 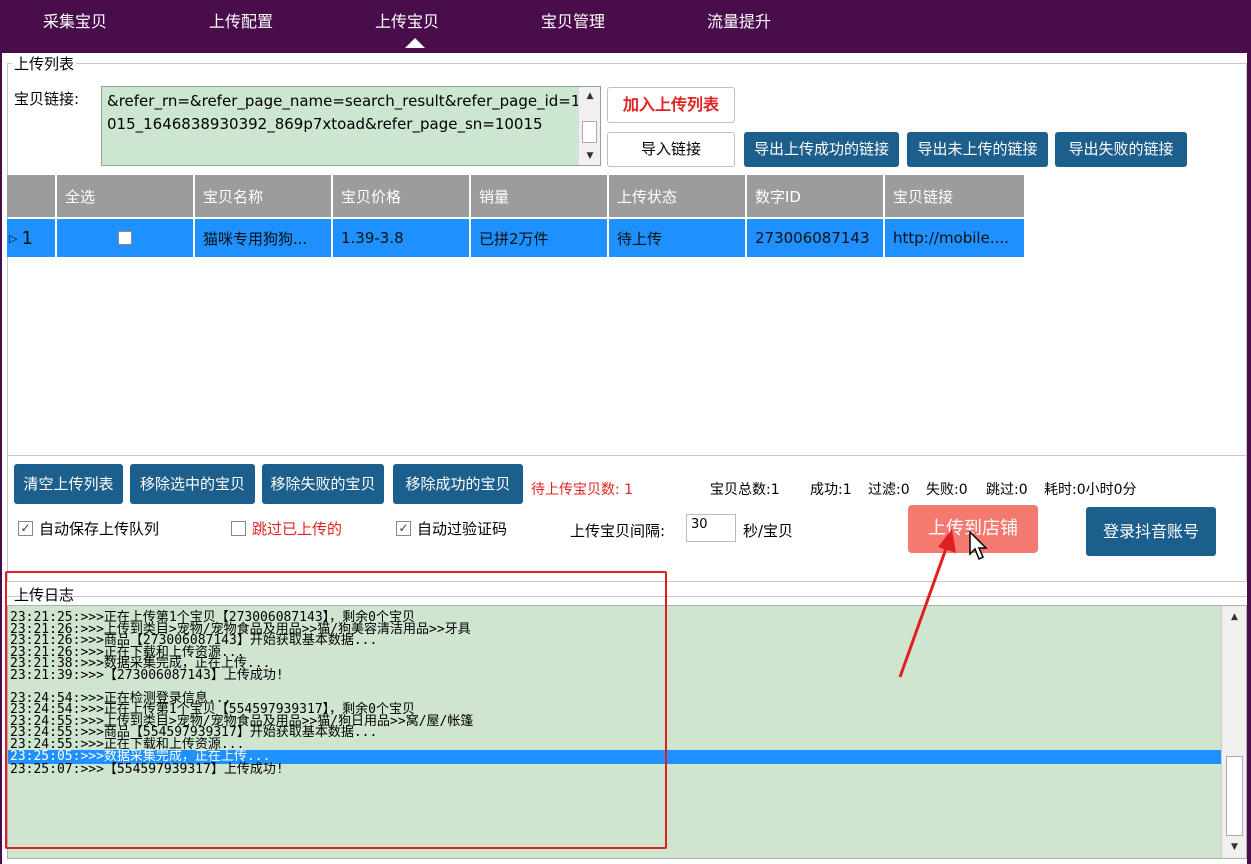 What do you see at coordinates (618, 531) in the screenshot?
I see `interval-label: 上传宝贝间隔:` at bounding box center [618, 531].